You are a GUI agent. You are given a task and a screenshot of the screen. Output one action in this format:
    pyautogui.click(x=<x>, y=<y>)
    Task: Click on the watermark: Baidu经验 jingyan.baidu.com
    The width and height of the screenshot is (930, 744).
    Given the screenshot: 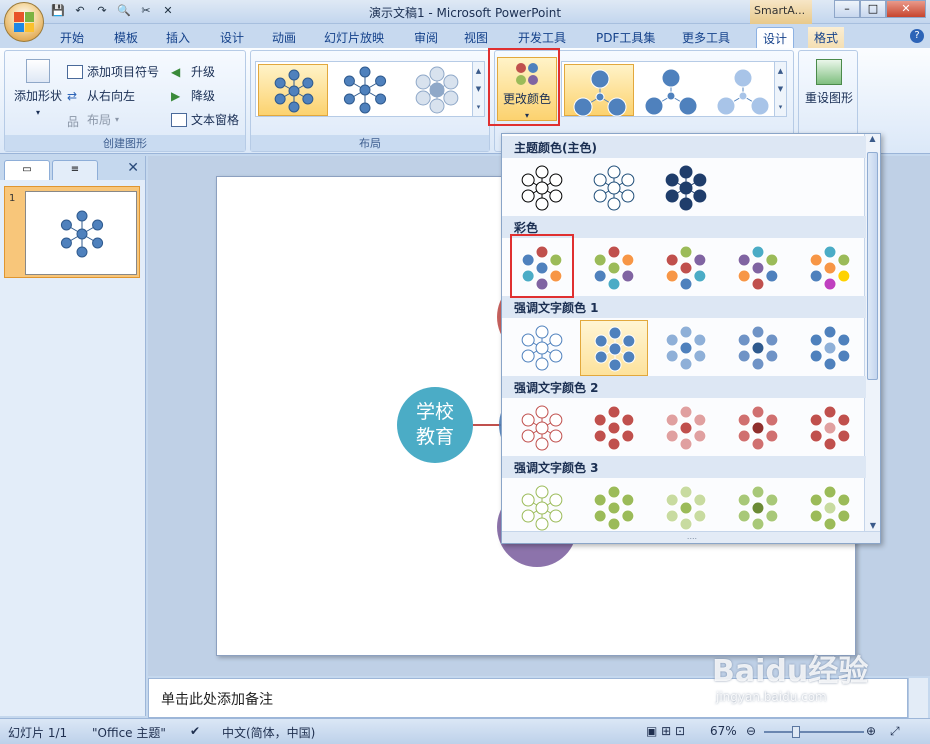 What is the action you would take?
    pyautogui.click(x=790, y=679)
    